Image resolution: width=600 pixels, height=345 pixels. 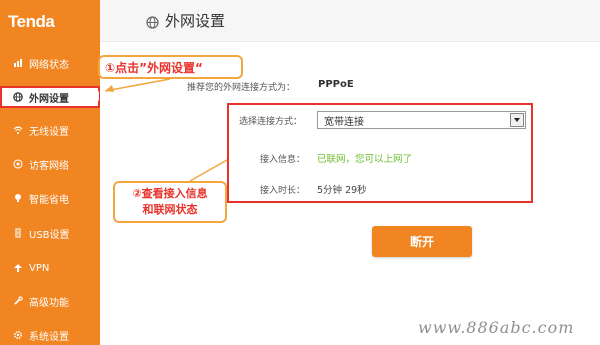 What do you see at coordinates (18, 164) in the screenshot?
I see `guest-icon` at bounding box center [18, 164].